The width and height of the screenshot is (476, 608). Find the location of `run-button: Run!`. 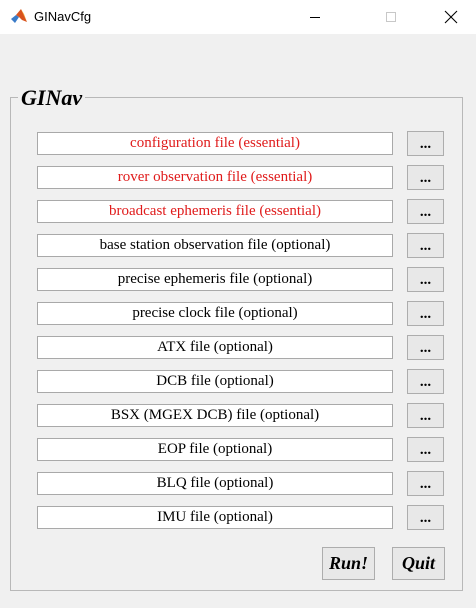

run-button: Run! is located at coordinates (348, 563).